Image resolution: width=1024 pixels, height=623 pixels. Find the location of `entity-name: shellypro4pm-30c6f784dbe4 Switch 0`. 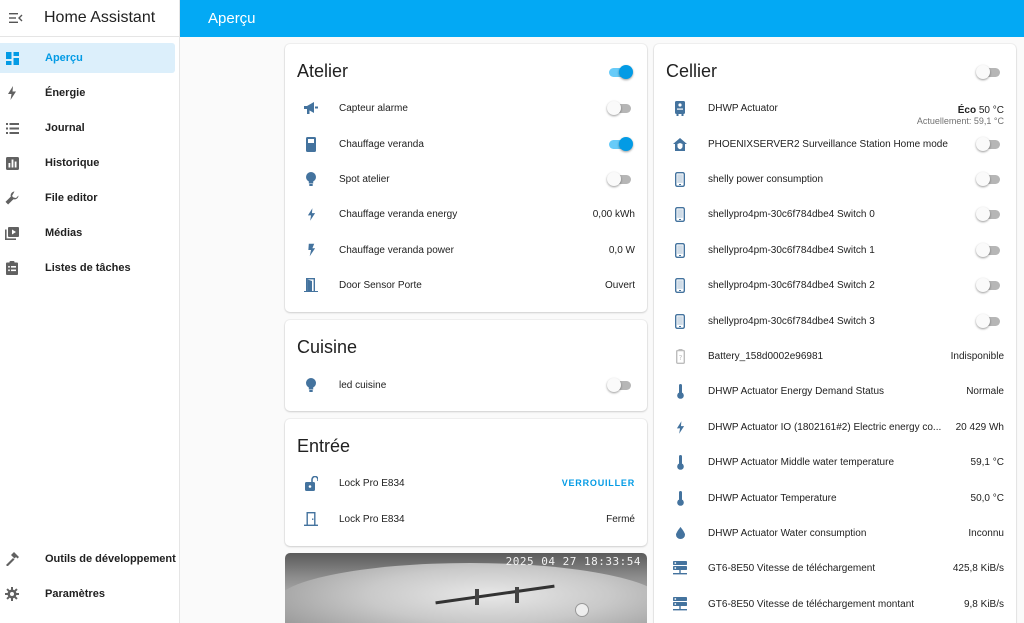

entity-name: shellypro4pm-30c6f784dbe4 Switch 0 is located at coordinates (791, 214).